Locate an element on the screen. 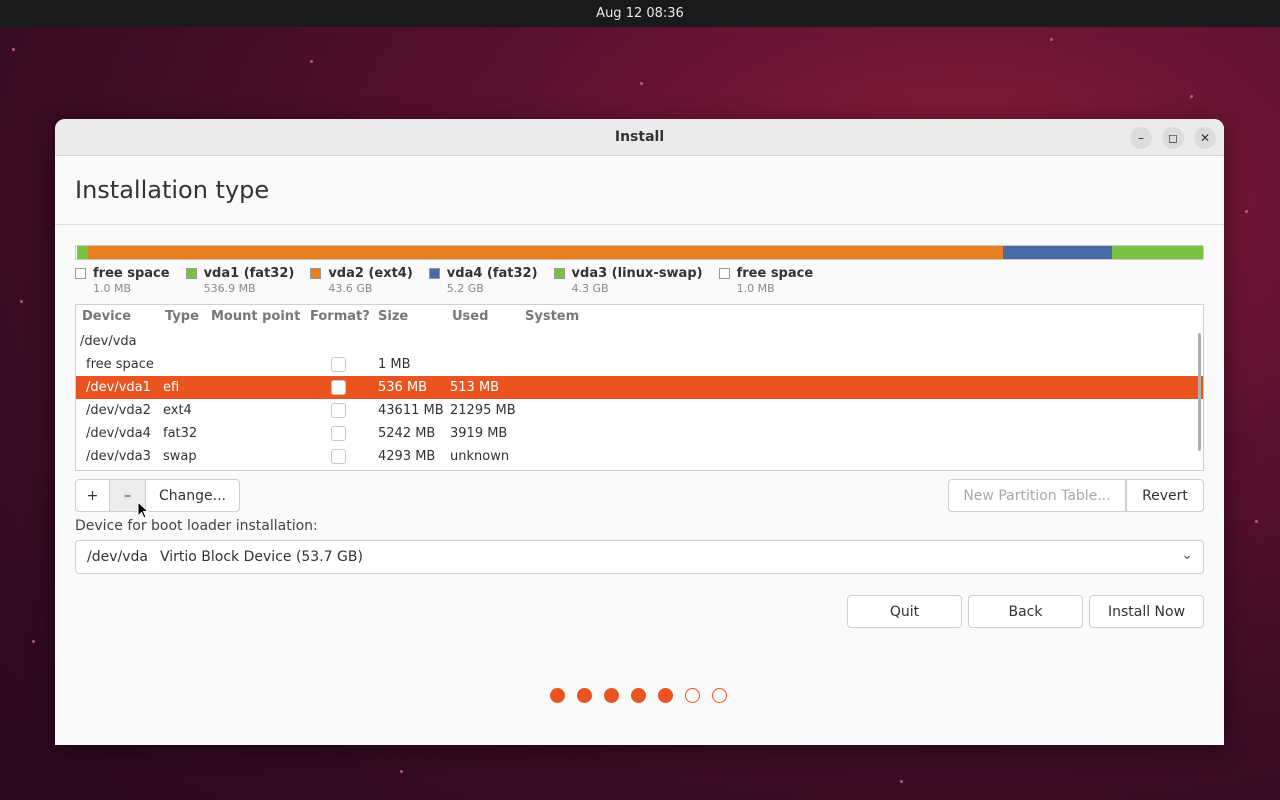 The height and width of the screenshot is (800, 1280). bootloader-description: Virtio Block Device (53.7 GB) is located at coordinates (261, 557).